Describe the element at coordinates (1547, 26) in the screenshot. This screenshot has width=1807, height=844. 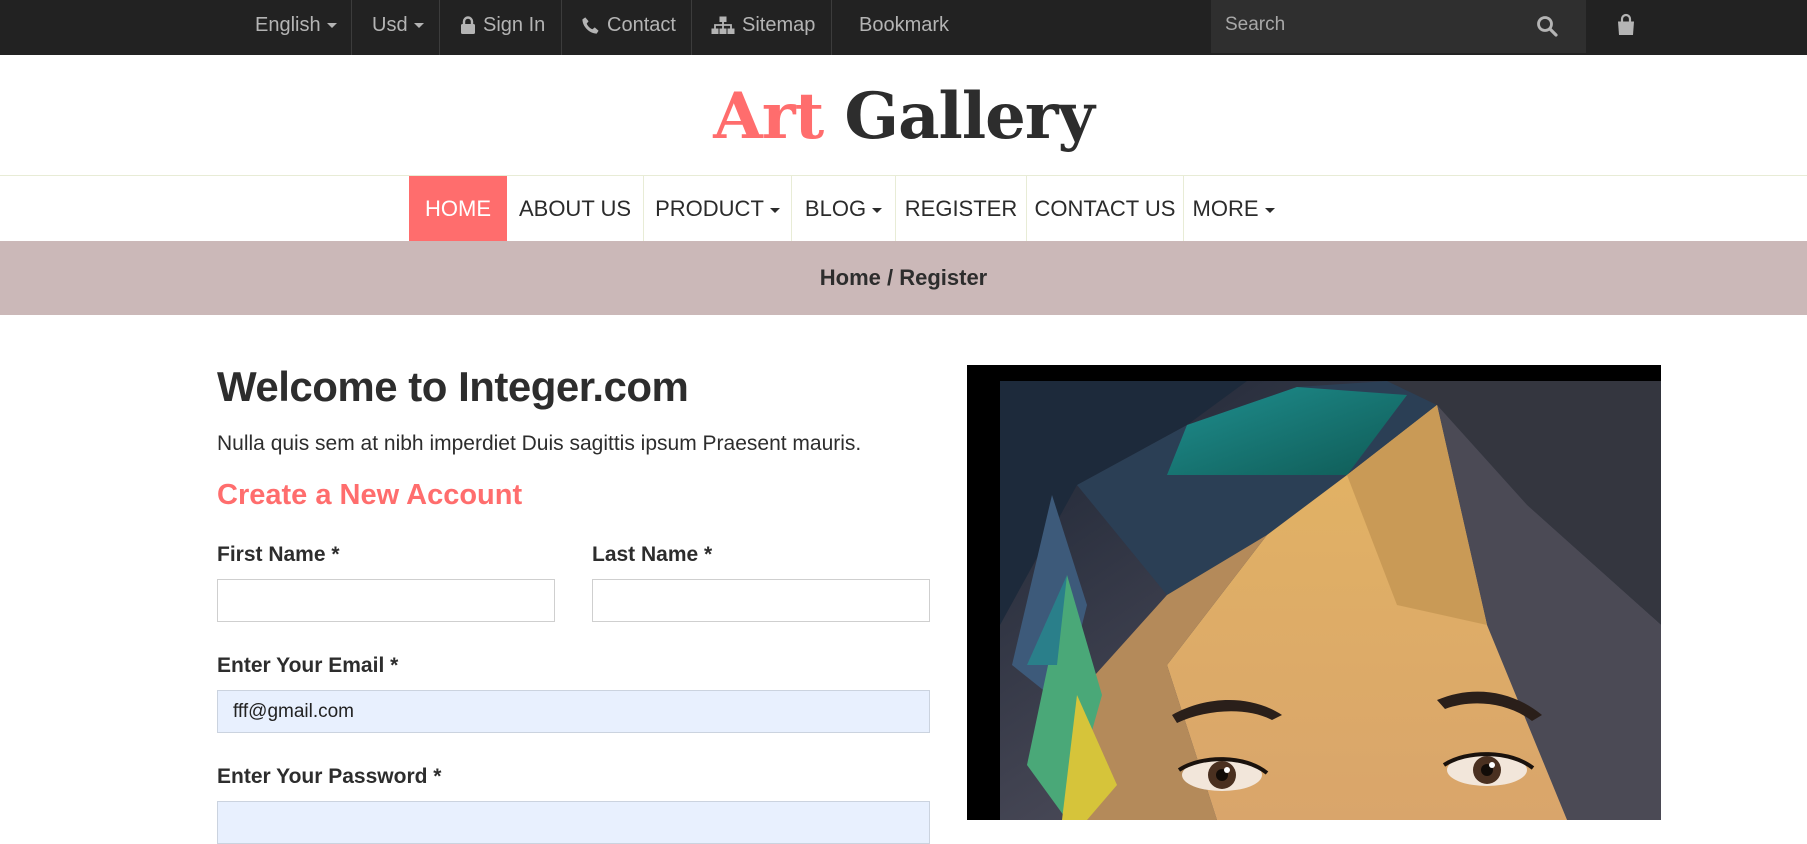
I see `search-icon` at that location.